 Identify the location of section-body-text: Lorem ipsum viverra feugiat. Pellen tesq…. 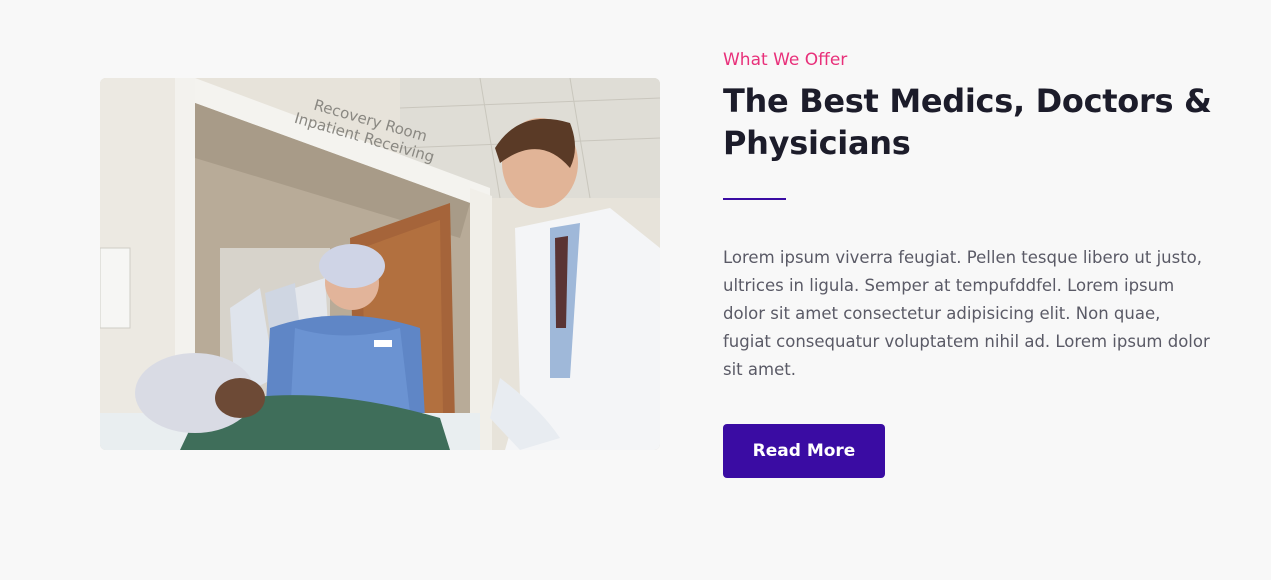
(966, 313).